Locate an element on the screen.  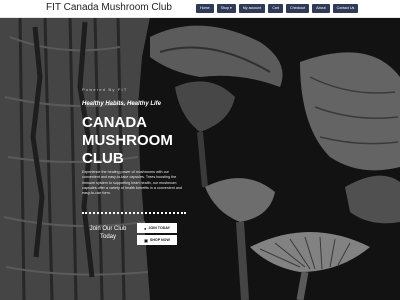
join-today-label: JOIN TODAY is located at coordinates (159, 228).